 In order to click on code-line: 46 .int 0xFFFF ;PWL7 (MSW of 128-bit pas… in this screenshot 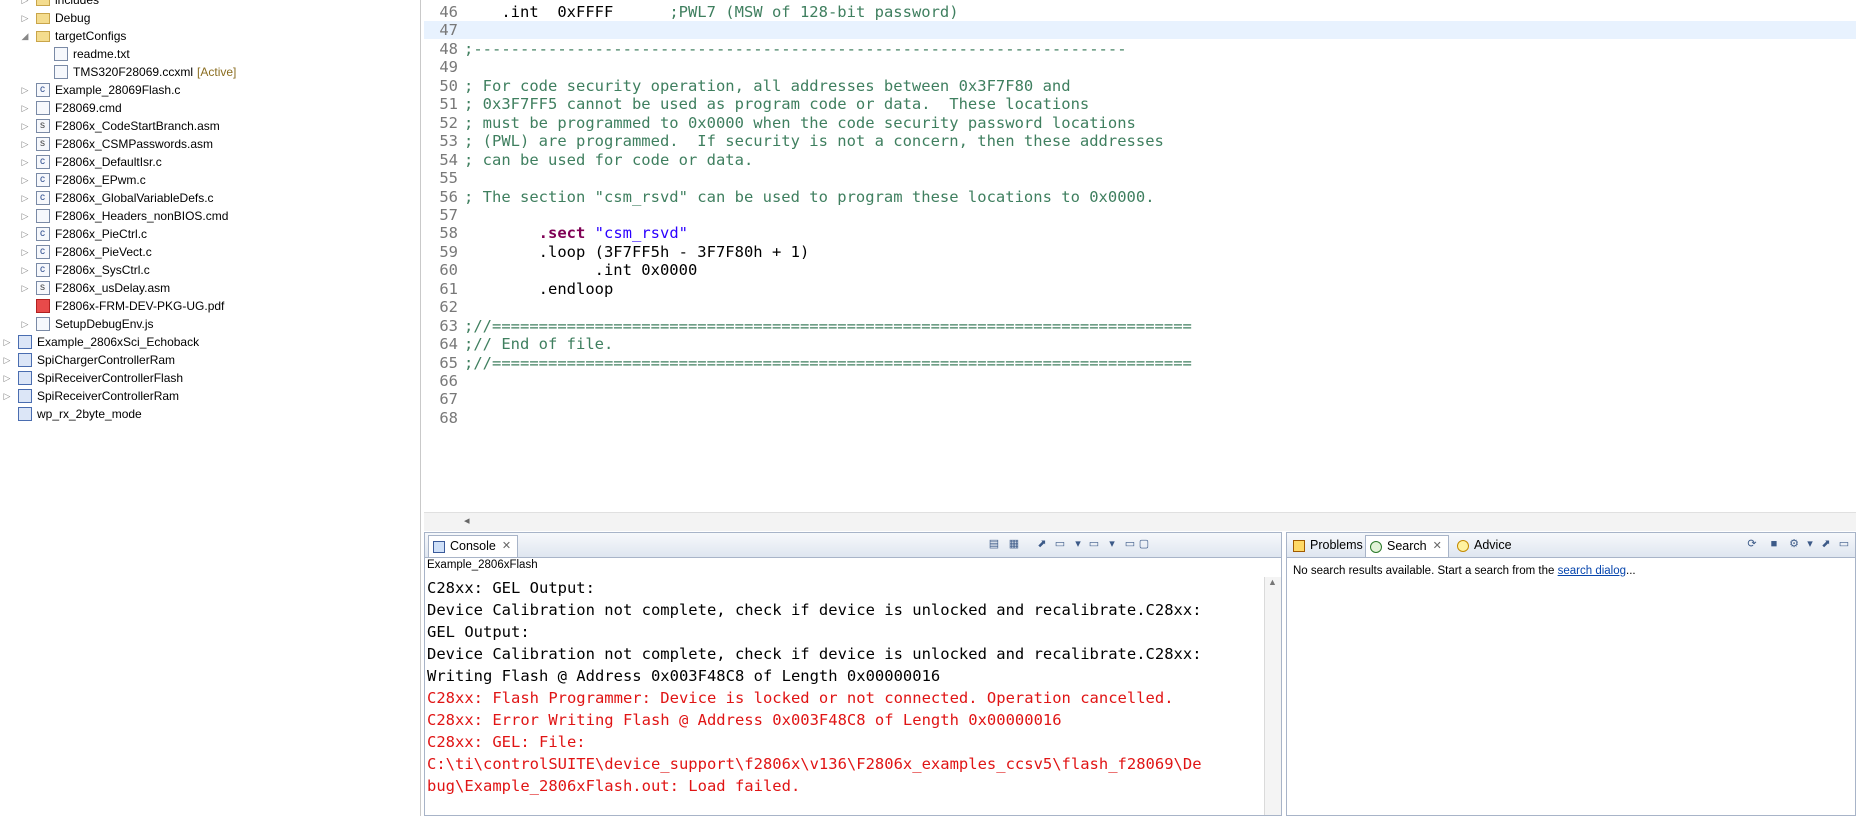, I will do `click(1140, 12)`.